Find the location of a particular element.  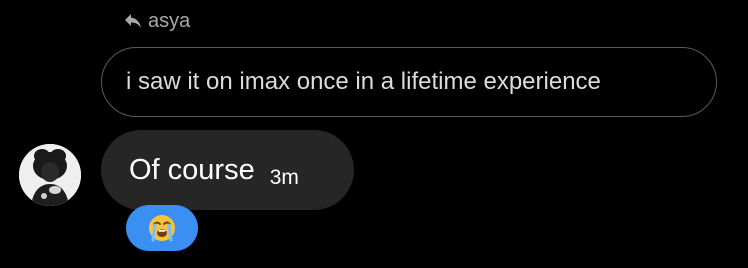

avatar is located at coordinates (50, 175).